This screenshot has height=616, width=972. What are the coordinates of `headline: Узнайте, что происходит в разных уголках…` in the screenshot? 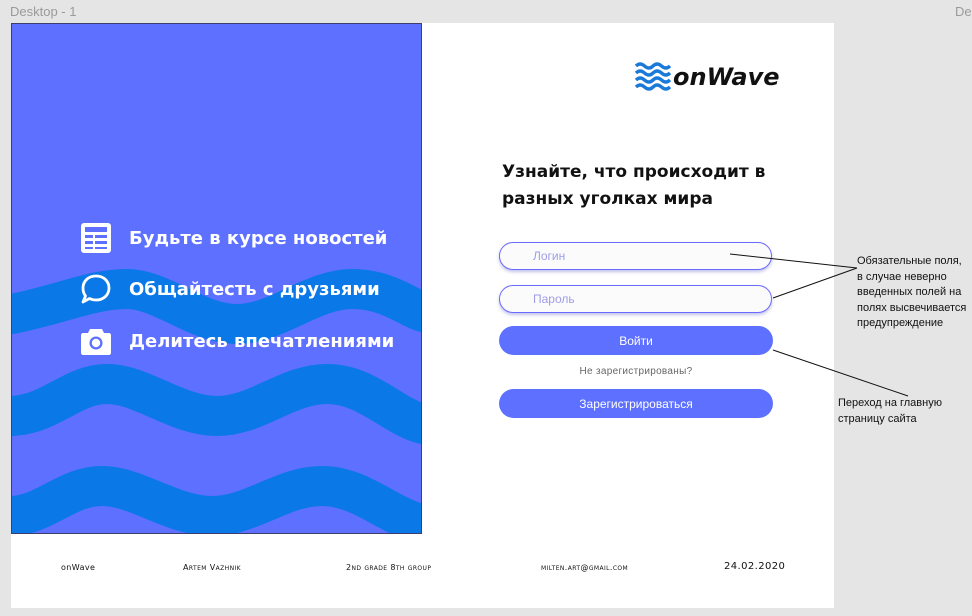 It's located at (634, 185).